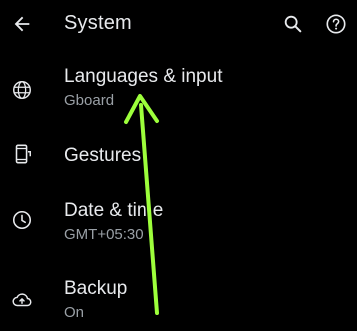 This screenshot has height=331, width=357. I want to click on settings-item-subtitle: On, so click(74, 312).